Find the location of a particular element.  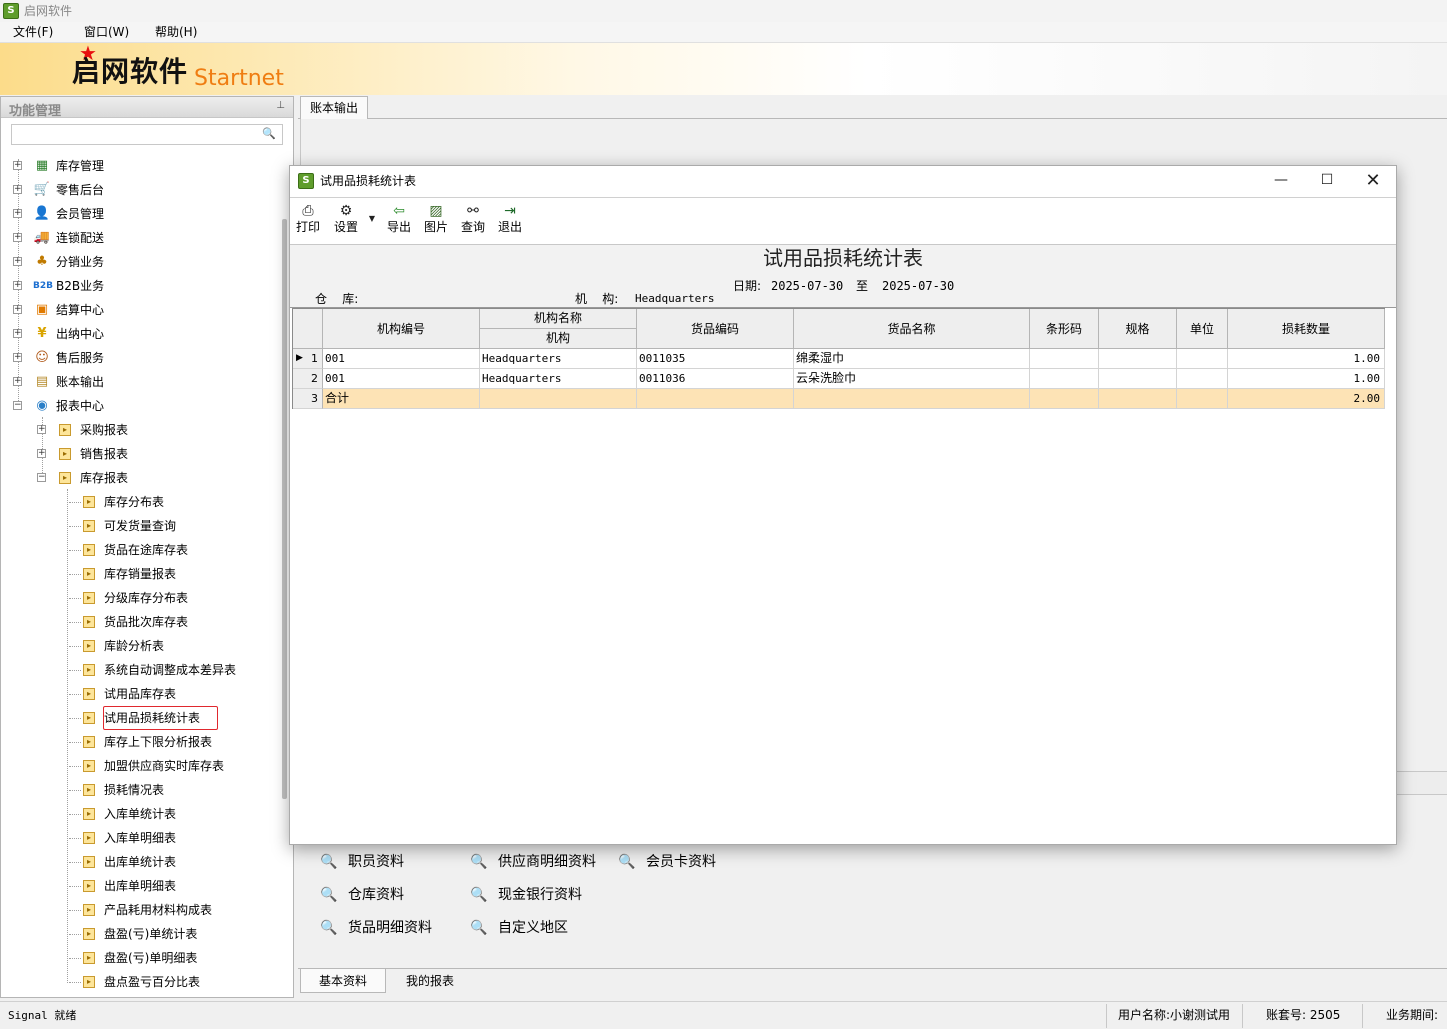

quick-link-item-detail: 🔍 货品明细资料 is located at coordinates (376, 928).